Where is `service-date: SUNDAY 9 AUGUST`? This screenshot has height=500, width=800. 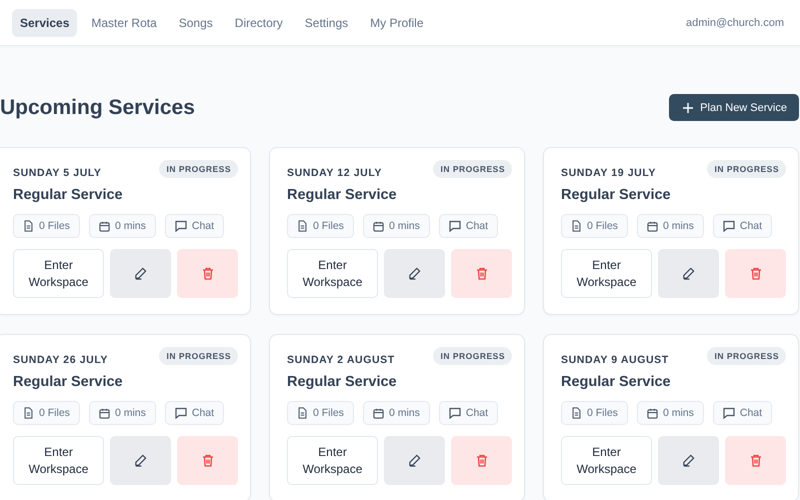 service-date: SUNDAY 9 AUGUST is located at coordinates (615, 360).